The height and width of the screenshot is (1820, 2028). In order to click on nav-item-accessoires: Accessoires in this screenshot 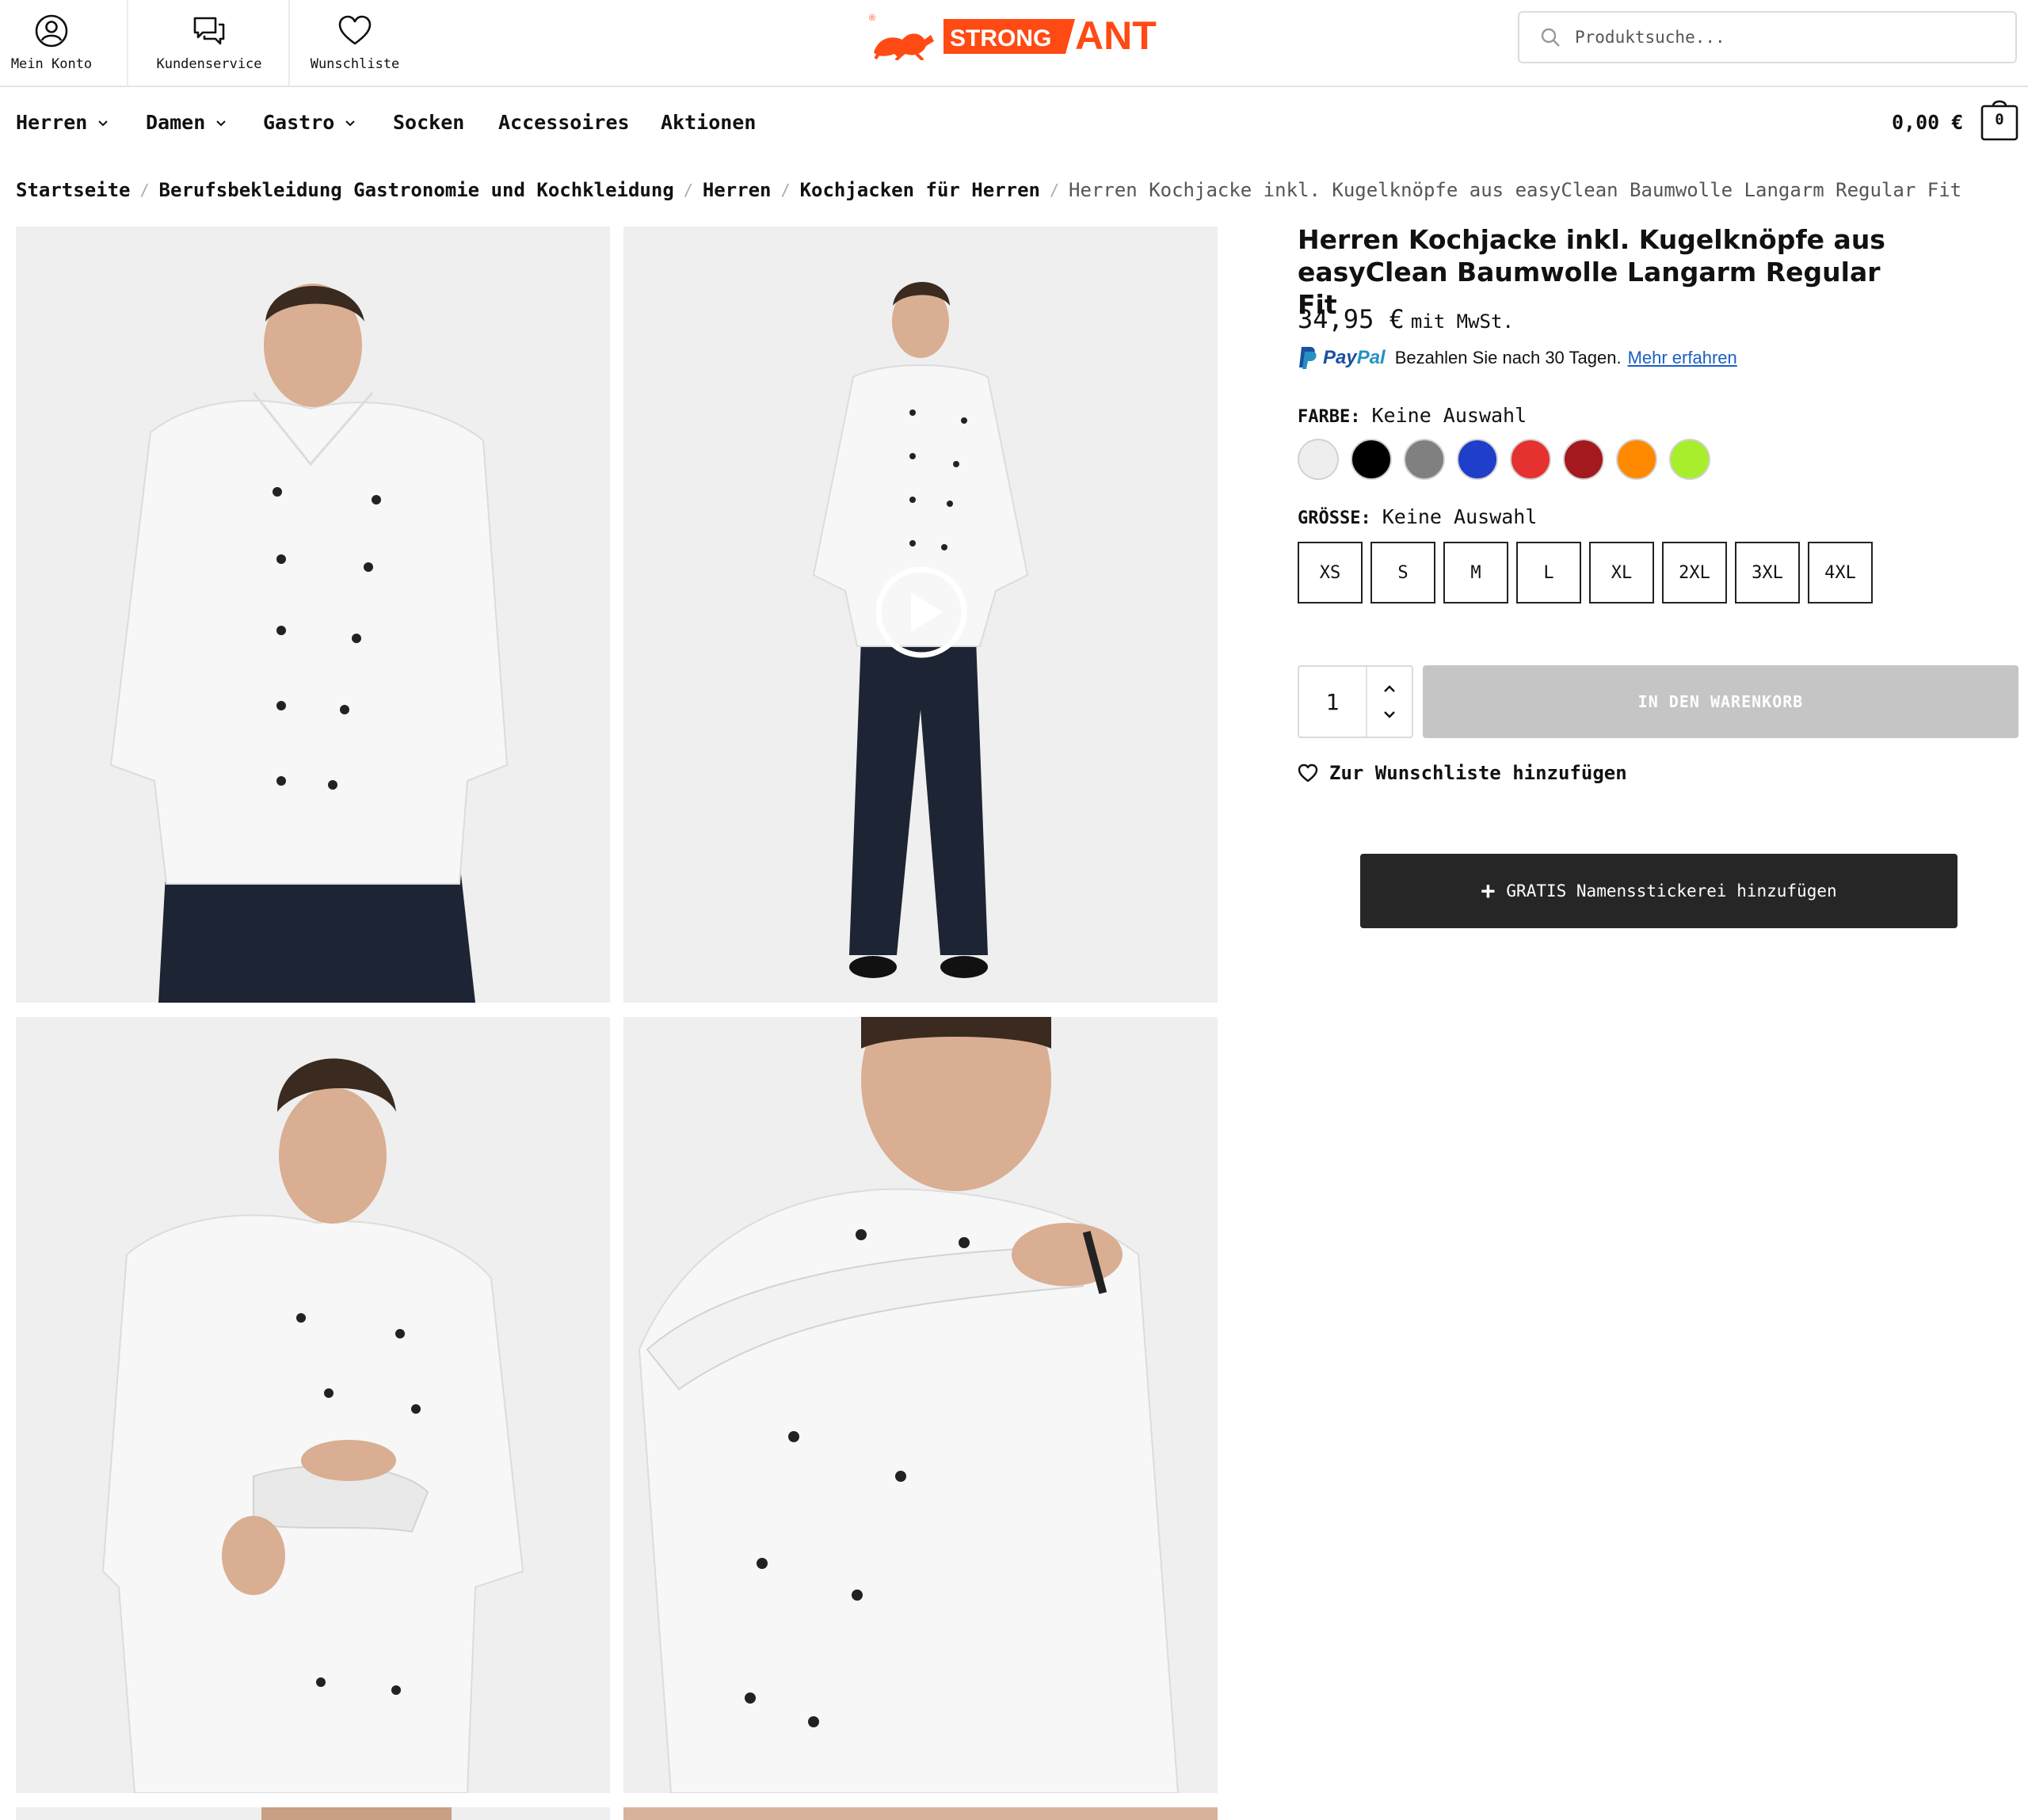, I will do `click(564, 122)`.